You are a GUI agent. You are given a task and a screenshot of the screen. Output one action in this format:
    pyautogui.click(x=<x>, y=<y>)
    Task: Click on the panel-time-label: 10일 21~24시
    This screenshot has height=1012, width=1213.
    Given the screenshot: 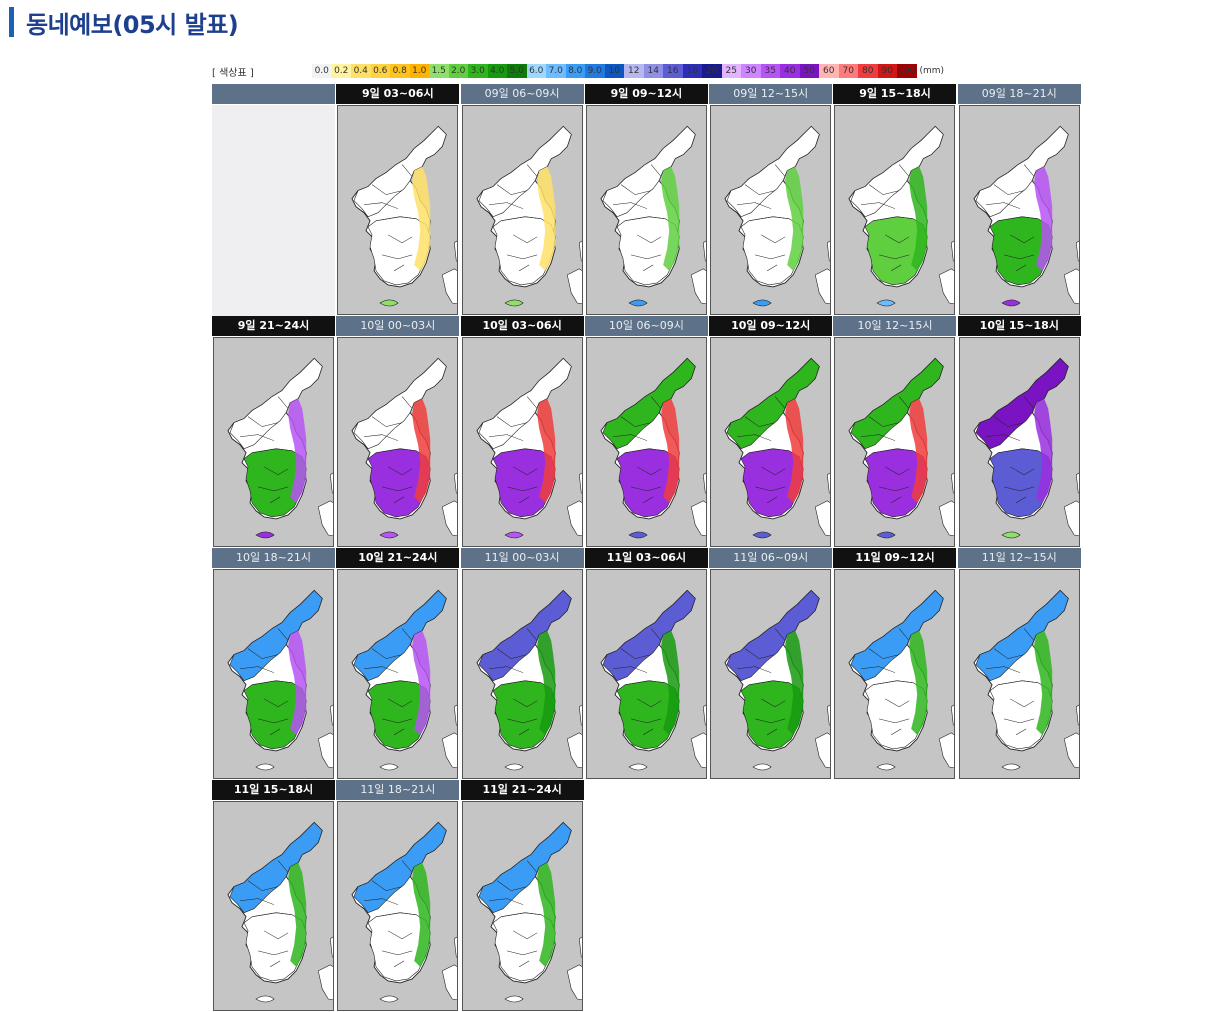 What is the action you would take?
    pyautogui.click(x=398, y=558)
    